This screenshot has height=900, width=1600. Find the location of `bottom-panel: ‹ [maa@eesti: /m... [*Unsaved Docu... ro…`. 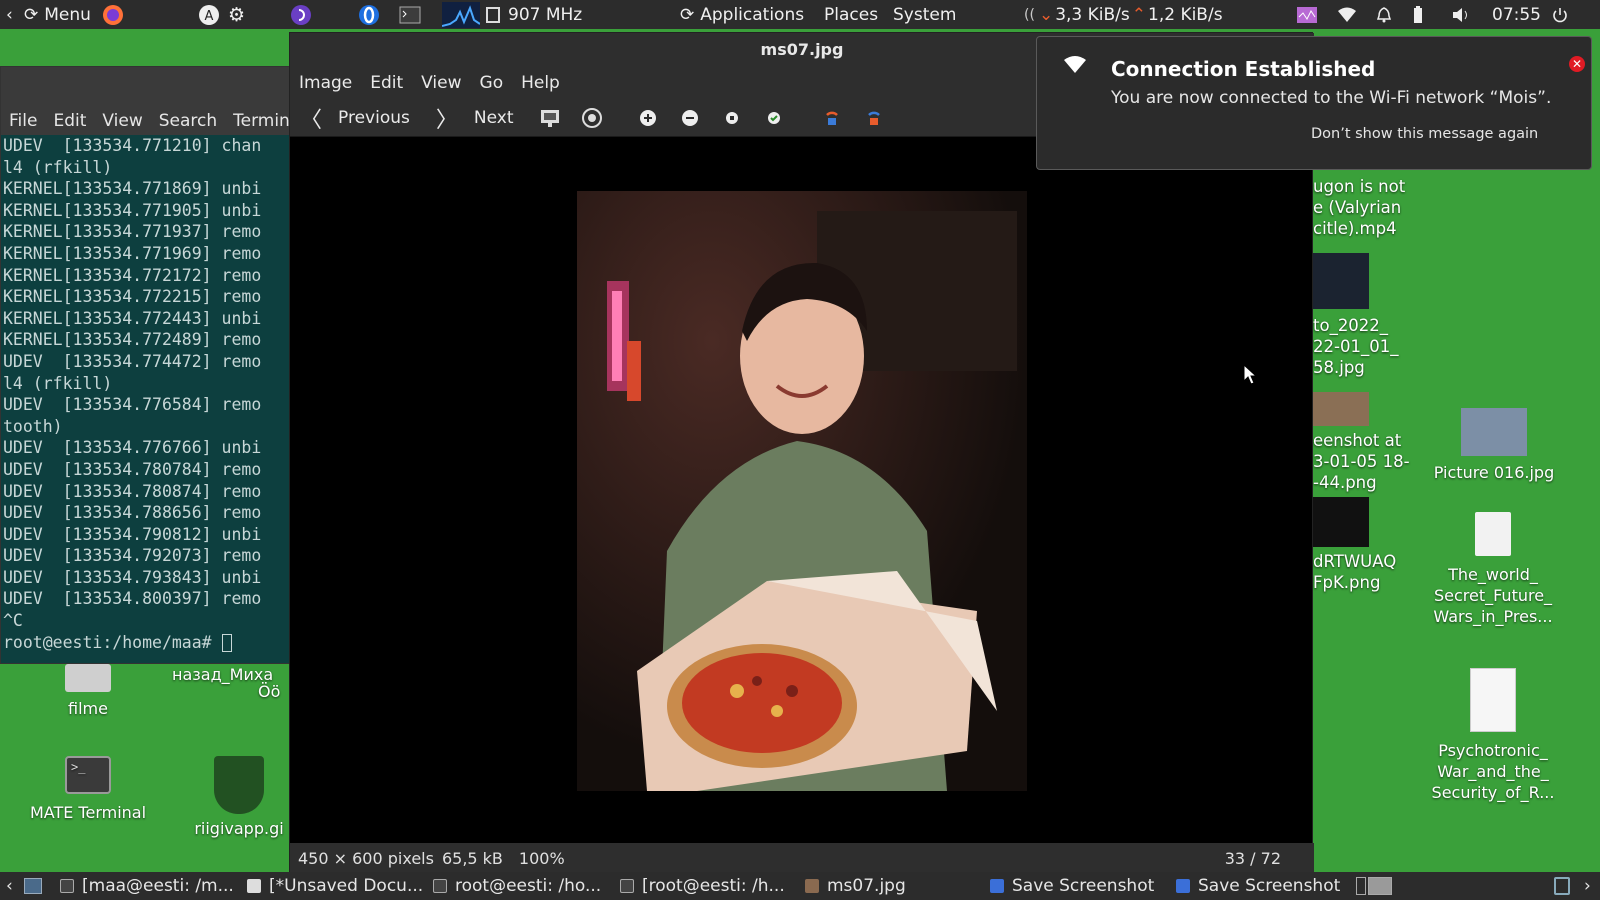

bottom-panel: ‹ [maa@eesti: /m... [*Unsaved Docu... ro… is located at coordinates (800, 886).